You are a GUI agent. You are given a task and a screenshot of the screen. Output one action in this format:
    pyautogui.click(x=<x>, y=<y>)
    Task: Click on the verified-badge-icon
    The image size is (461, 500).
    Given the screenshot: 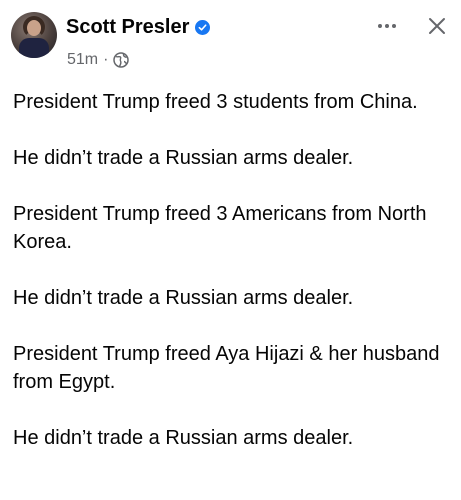 What is the action you would take?
    pyautogui.click(x=203, y=27)
    